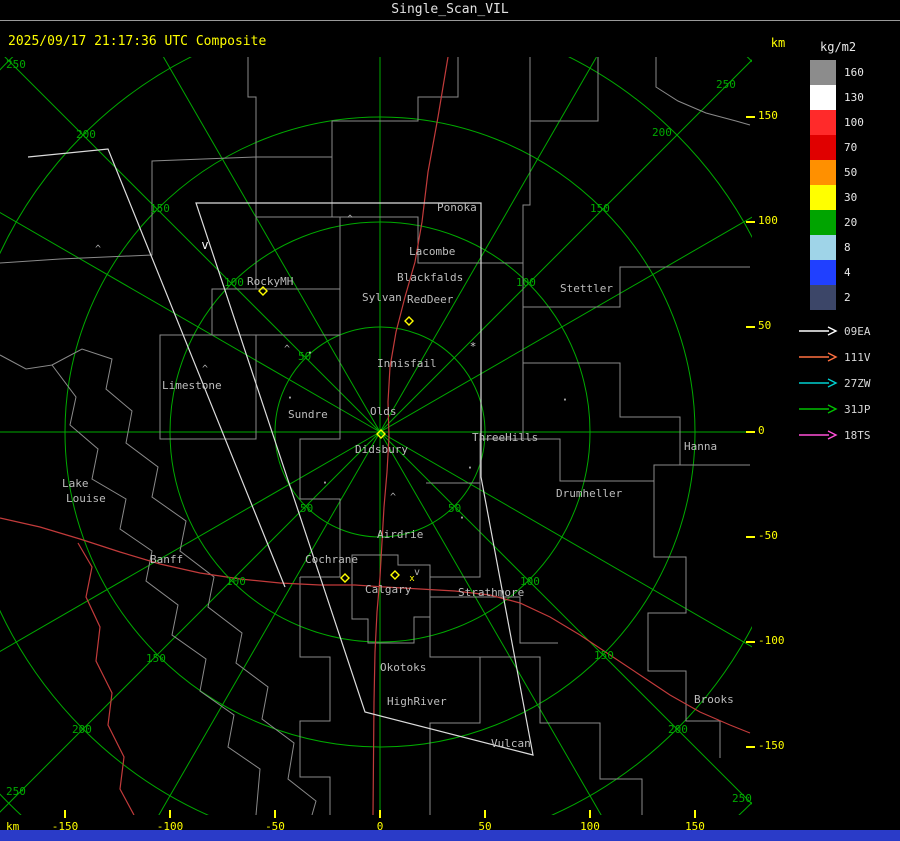  Describe the element at coordinates (768, 115) in the screenshot. I see `right-axis-label: 150` at that location.